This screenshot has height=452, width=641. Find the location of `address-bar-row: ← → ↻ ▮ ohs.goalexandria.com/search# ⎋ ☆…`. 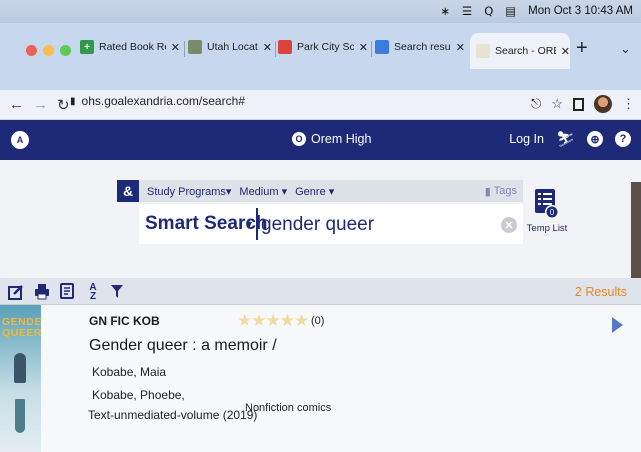

address-bar-row: ← → ↻ ▮ ohs.goalexandria.com/search# ⎋ ☆… is located at coordinates (320, 105).